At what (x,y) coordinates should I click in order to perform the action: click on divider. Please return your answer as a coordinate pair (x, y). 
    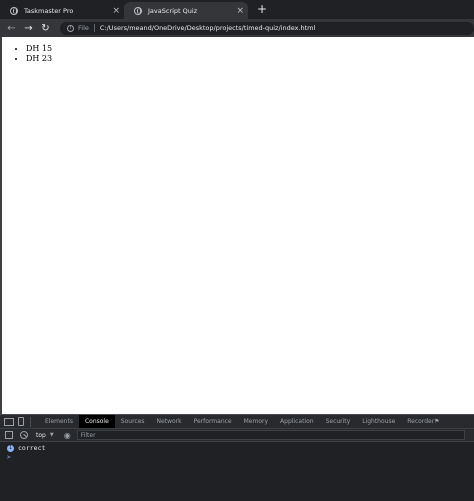
    Looking at the image, I should click on (30, 421).